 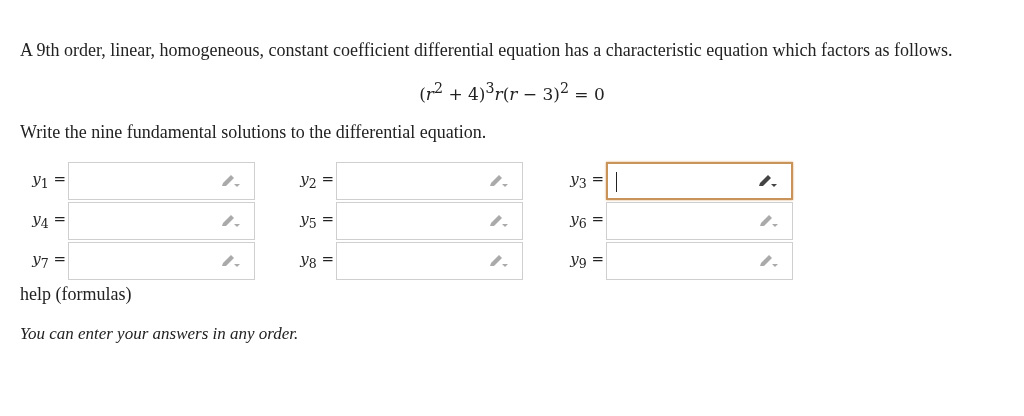 I want to click on variable-label: y$_{1}$ =, so click(x=48, y=181).